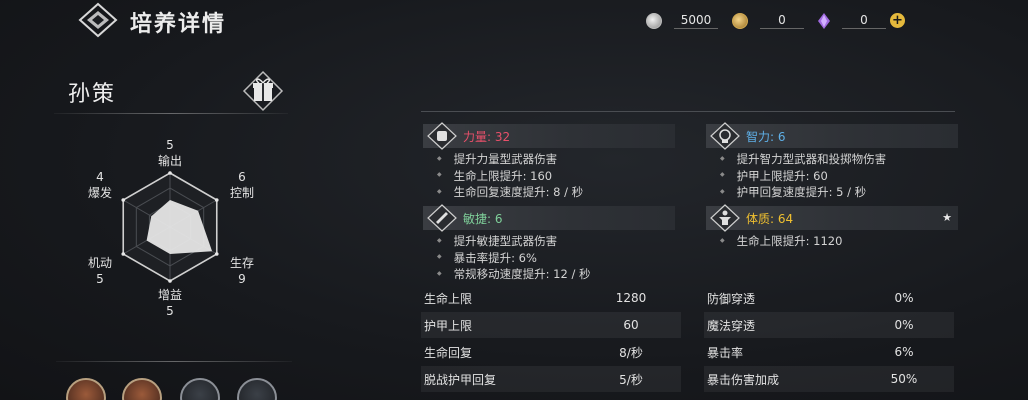 This screenshot has height=400, width=1028. What do you see at coordinates (551, 352) in the screenshot?
I see `stat-row: 生命回复 8/秒` at bounding box center [551, 352].